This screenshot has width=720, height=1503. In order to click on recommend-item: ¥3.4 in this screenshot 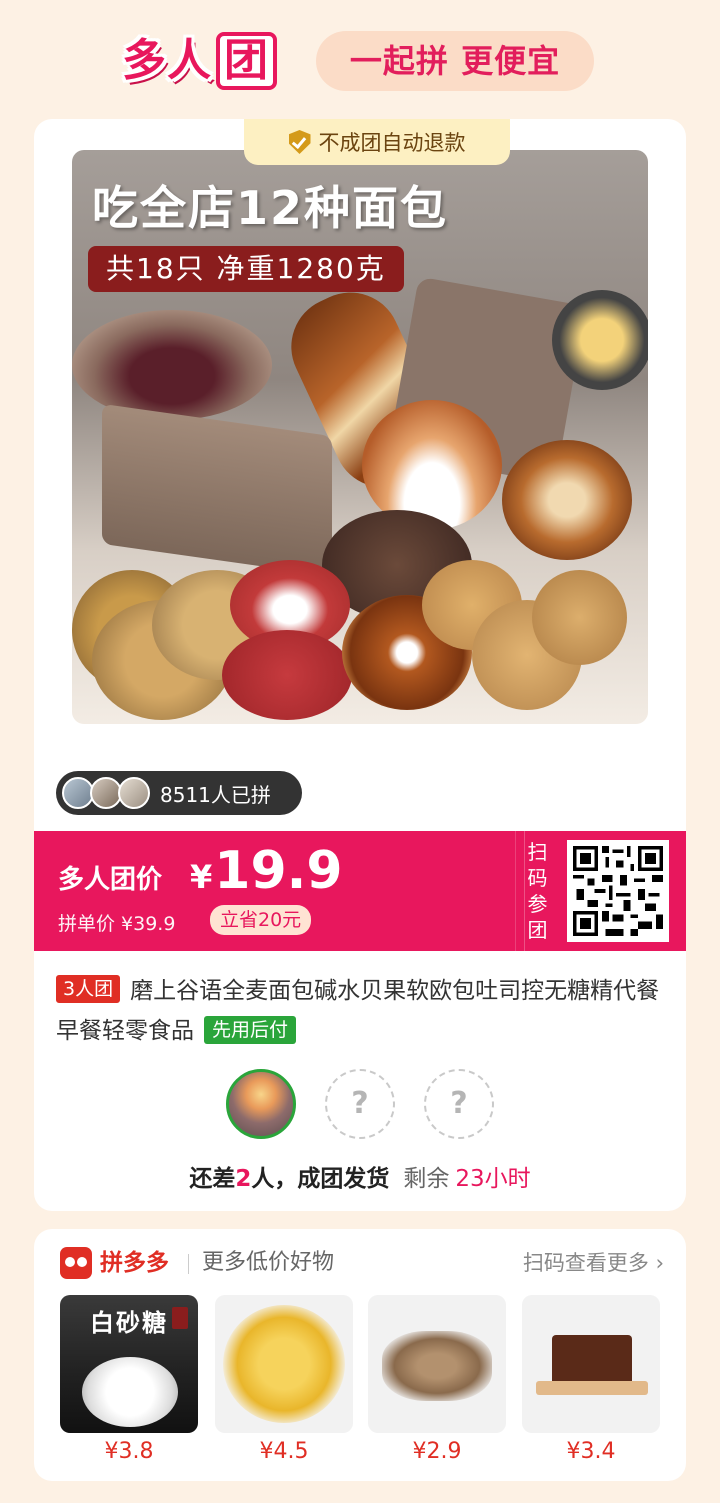, I will do `click(591, 1379)`.